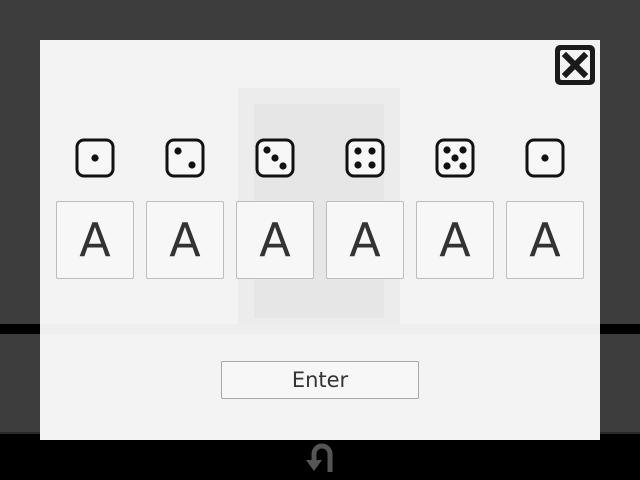 Image resolution: width=640 pixels, height=480 pixels. Describe the element at coordinates (320, 380) in the screenshot. I see `enter-button: Enter` at that location.